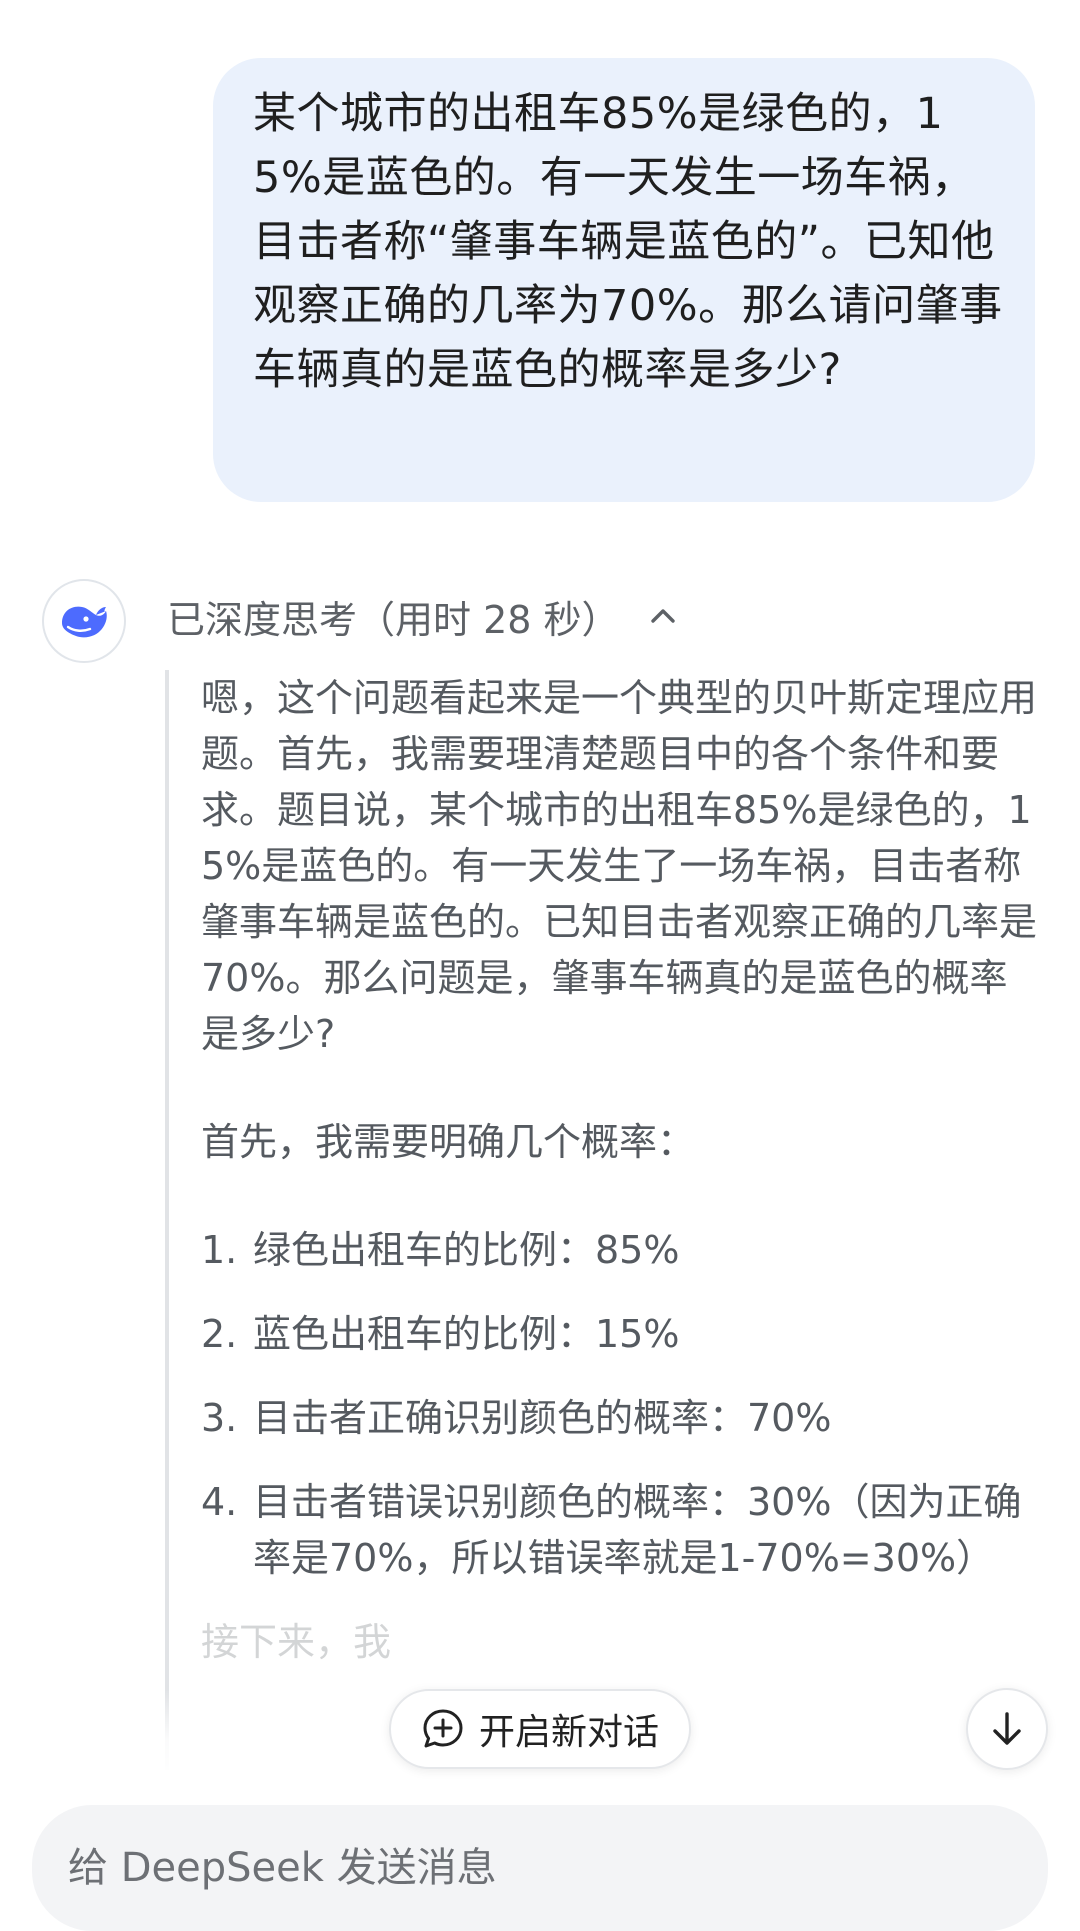  Describe the element at coordinates (219, 1502) in the screenshot. I see `list-item-number: 4.` at that location.